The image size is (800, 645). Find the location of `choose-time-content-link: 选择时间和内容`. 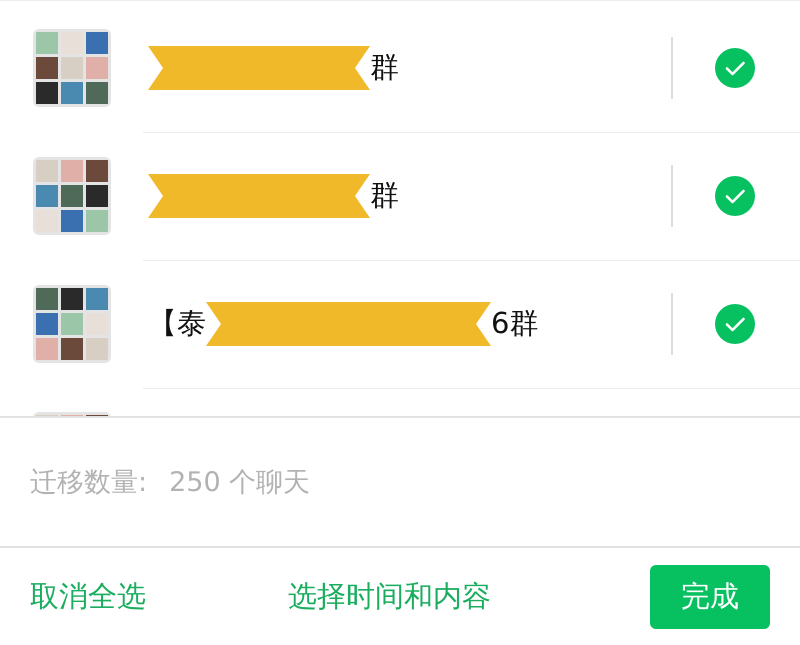

choose-time-content-link: 选择时间和内容 is located at coordinates (403, 596).